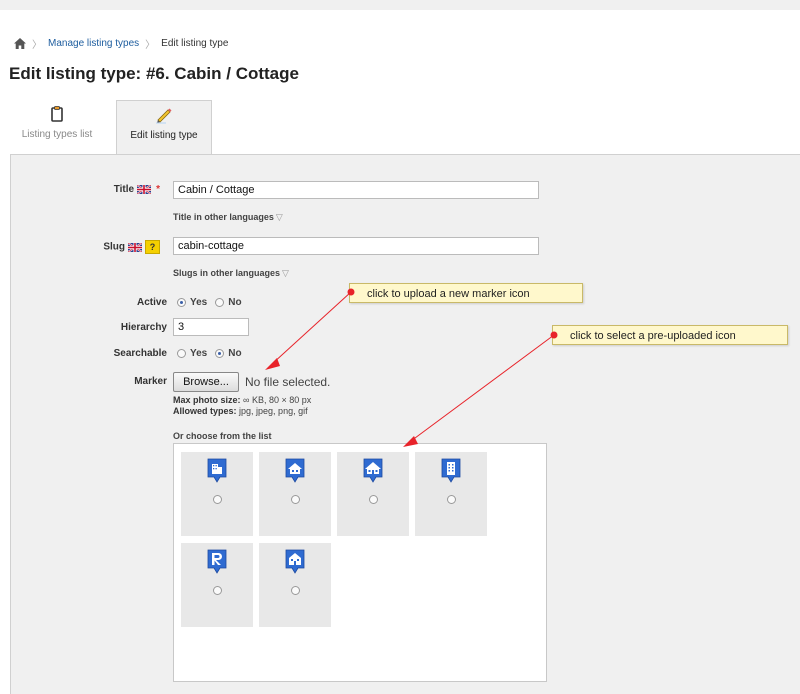  What do you see at coordinates (143, 327) in the screenshot?
I see `hierarchy-label: Hierarchy` at bounding box center [143, 327].